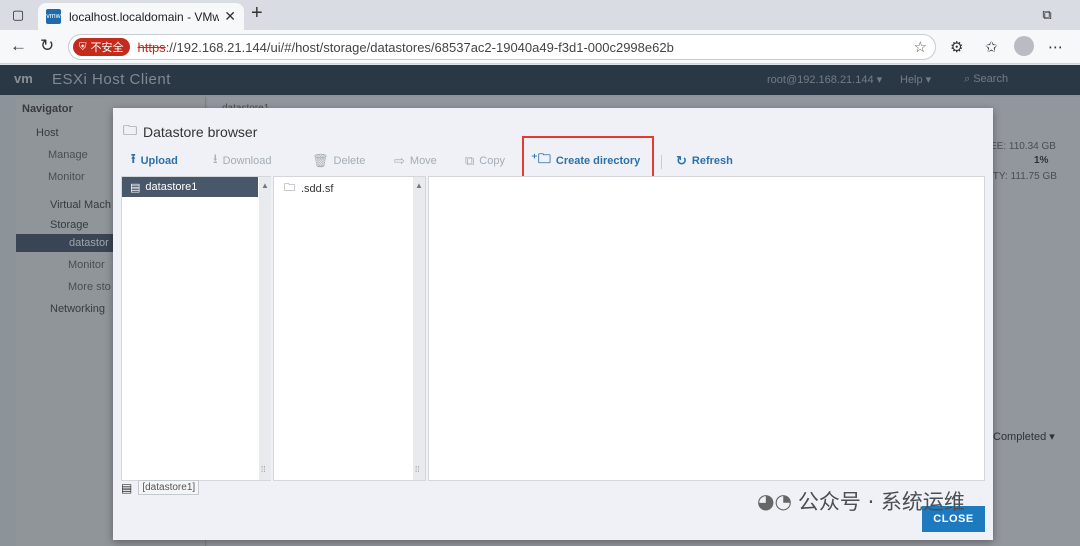  I want to click on tab-actions-icon: ▢, so click(18, 15).